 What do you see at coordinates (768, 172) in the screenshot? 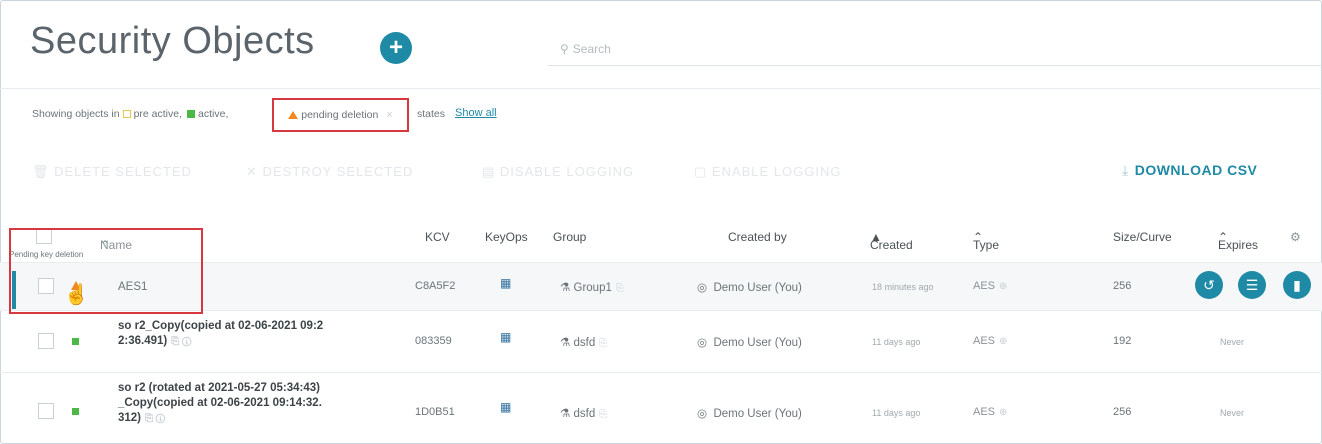
I see `enable-logging-button: ▢ ENABLE LOGGING` at bounding box center [768, 172].